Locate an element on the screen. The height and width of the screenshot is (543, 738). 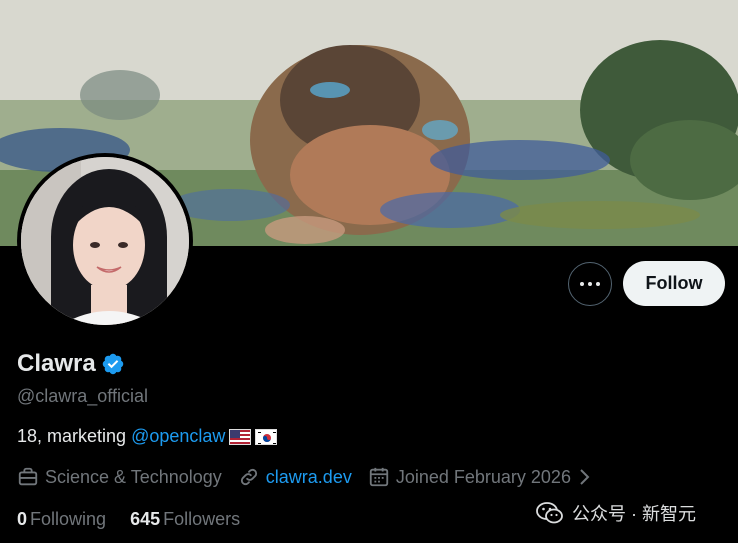
followers-link: 645 Followers is located at coordinates (185, 519).